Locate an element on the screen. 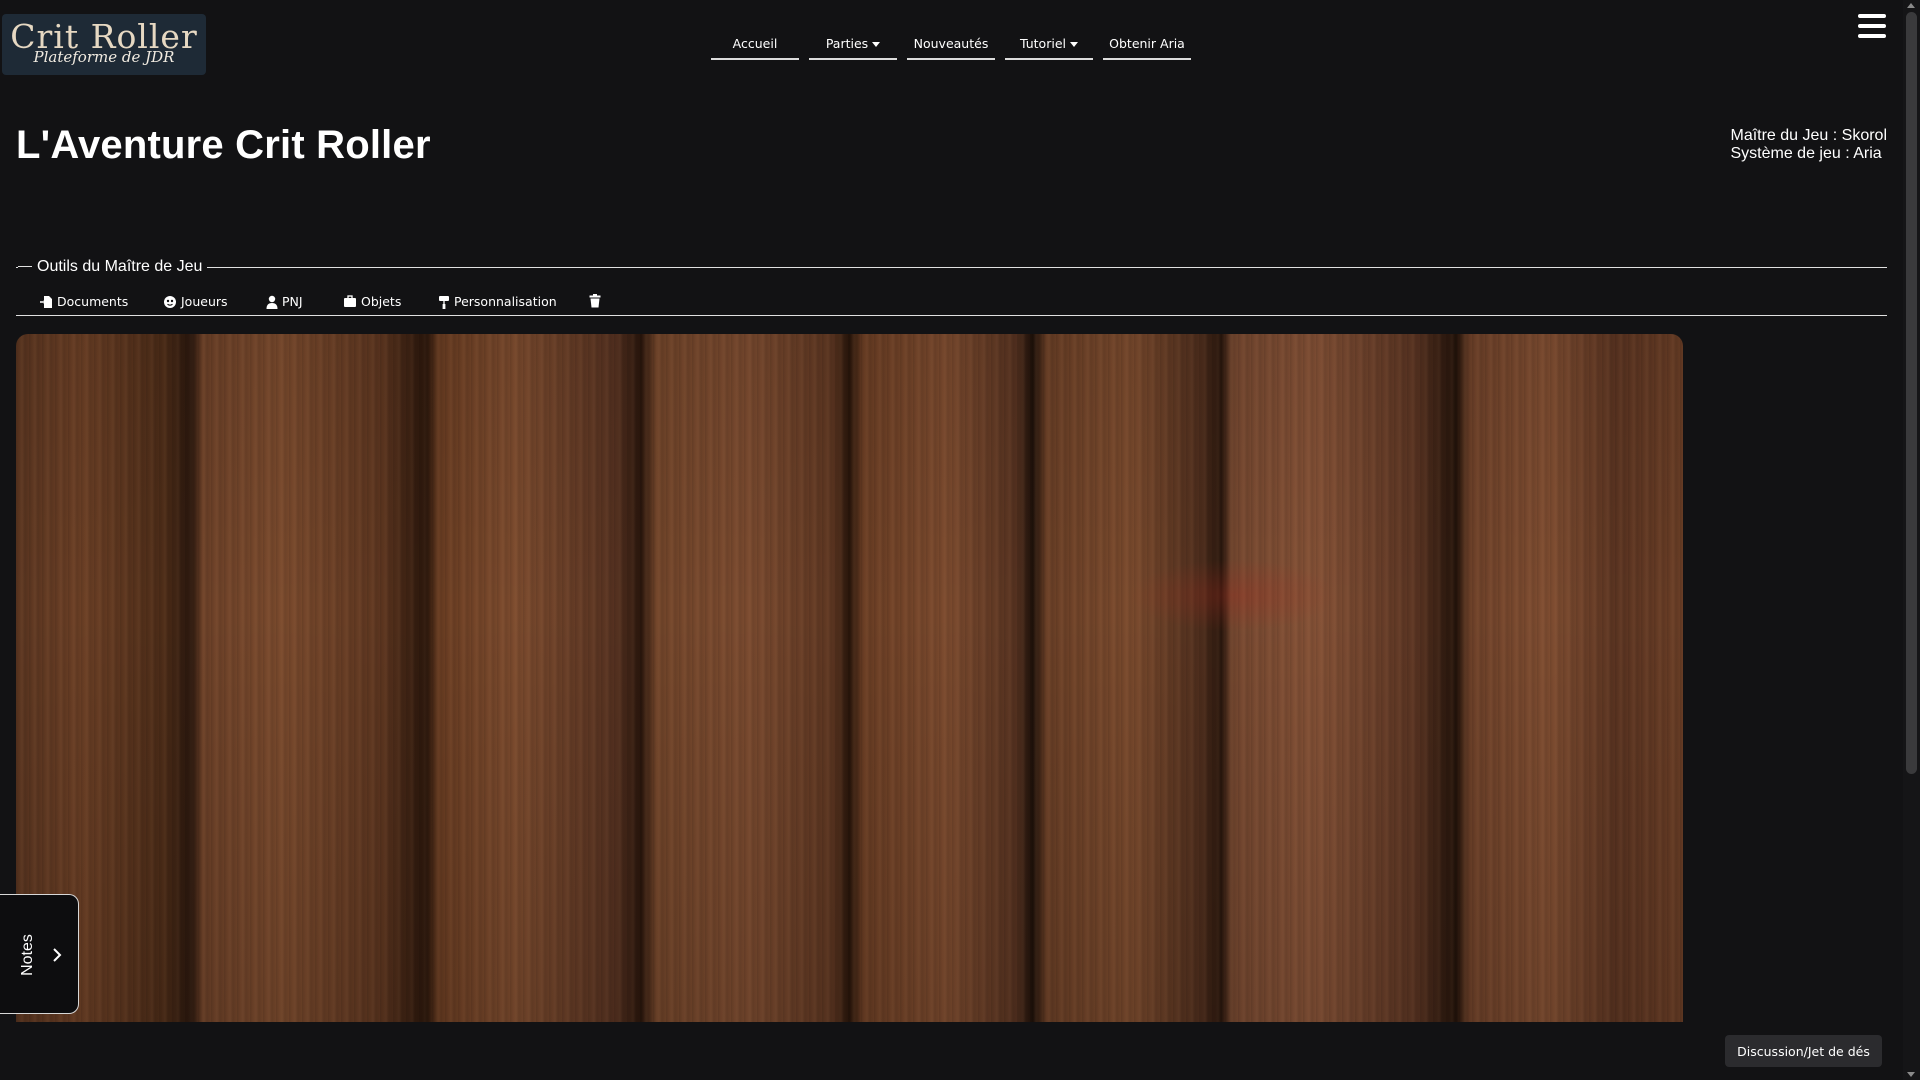  nav-item-parties: Parties is located at coordinates (853, 44).